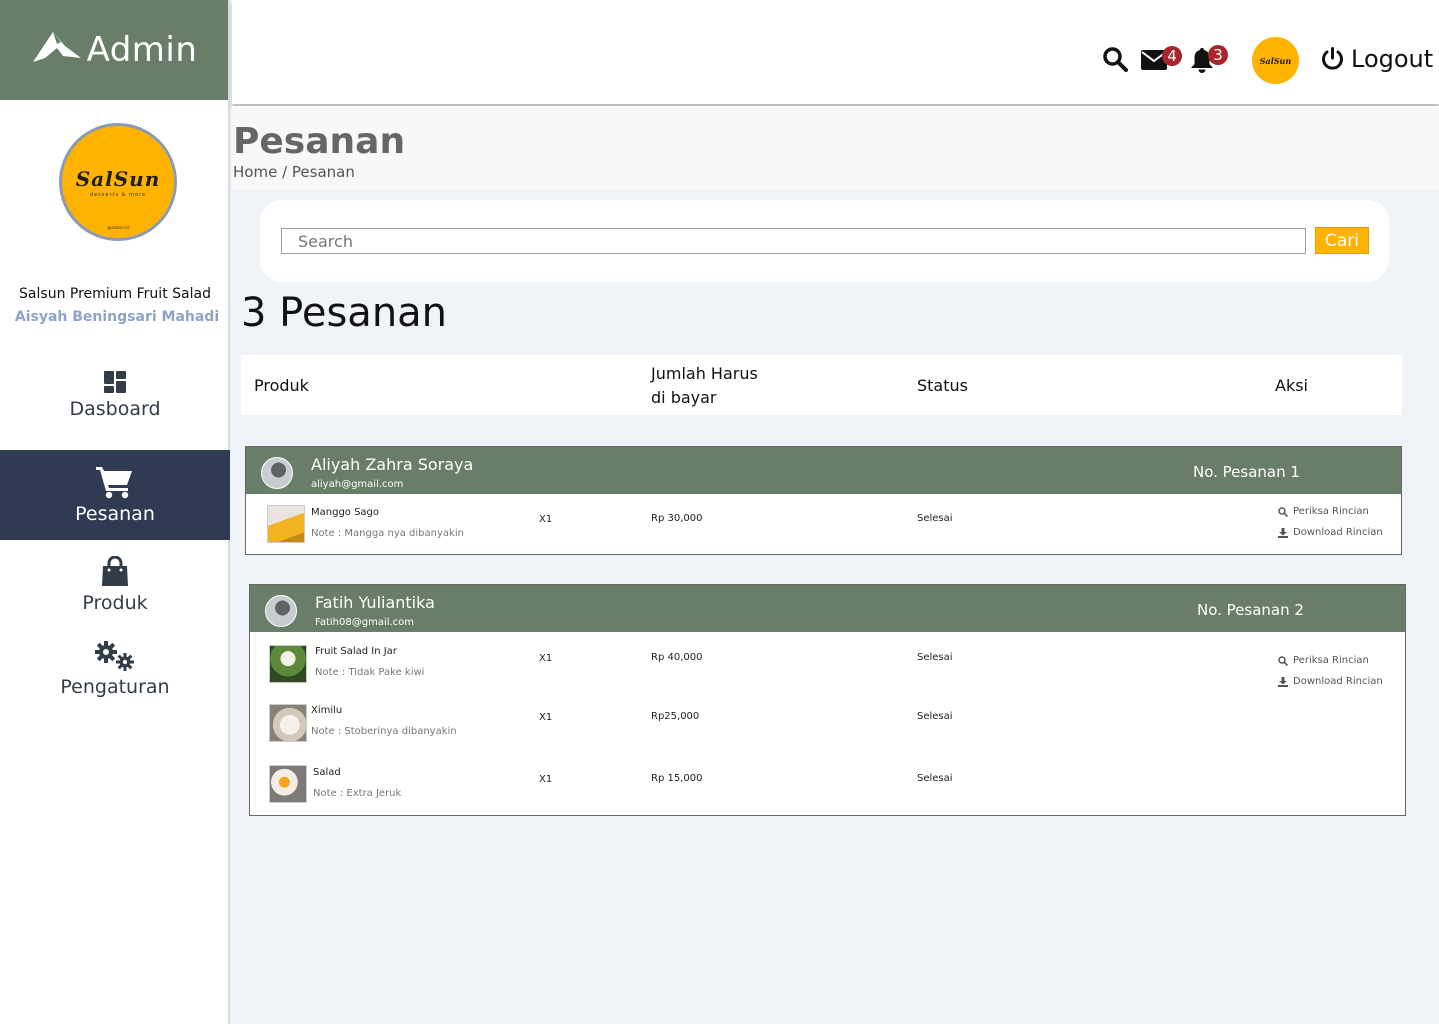 The height and width of the screenshot is (1024, 1439). I want to click on customer-name: Aliyah Zahra Soraya, so click(392, 464).